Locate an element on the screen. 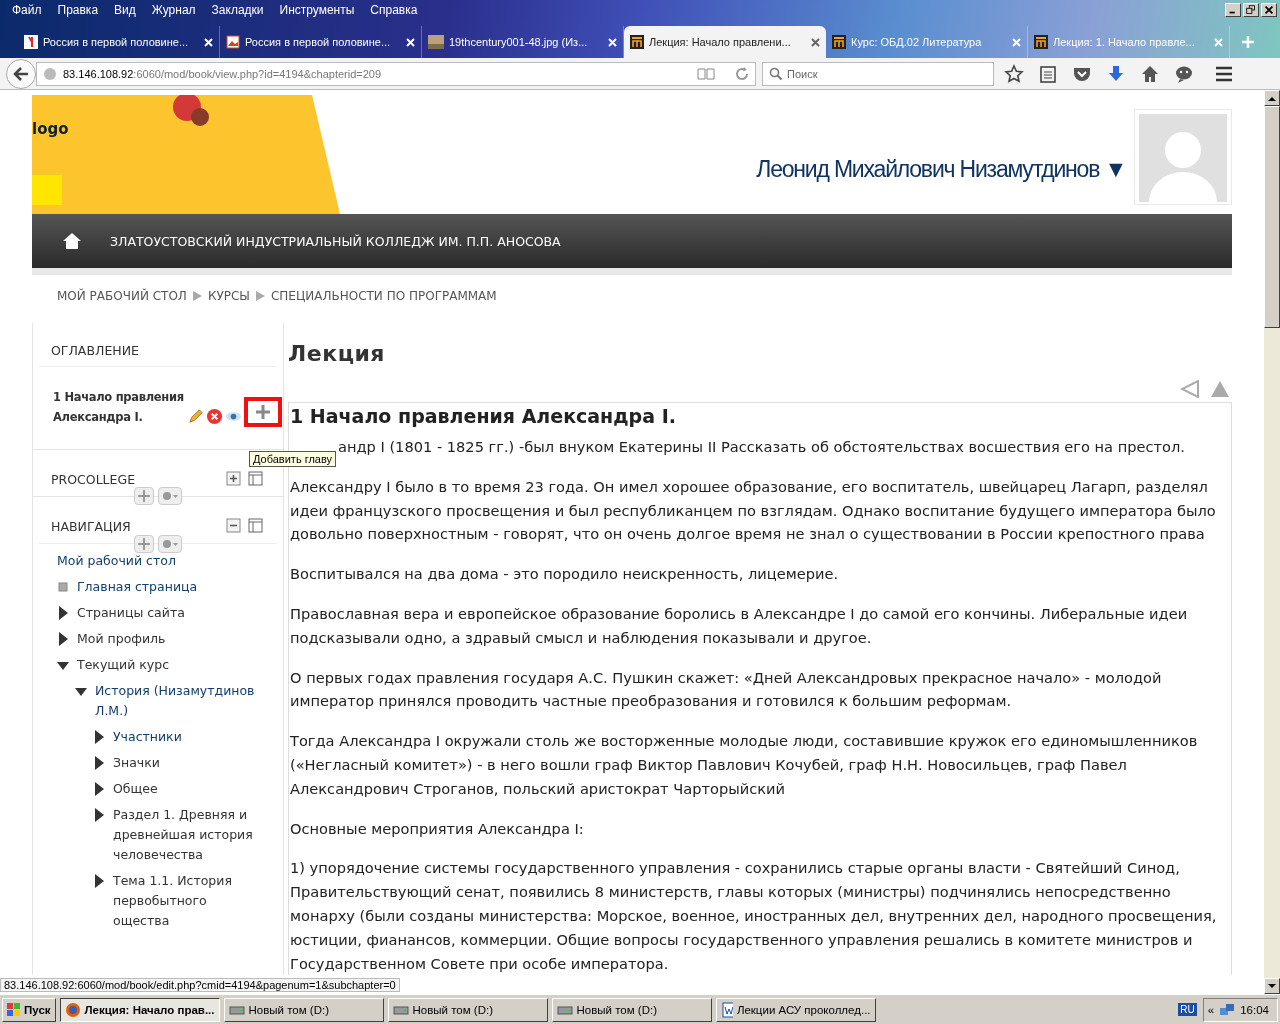  address-field: 83.146.108.92:6060/mod/book/view.php?id=4194&chapterid=209 is located at coordinates (396, 73).